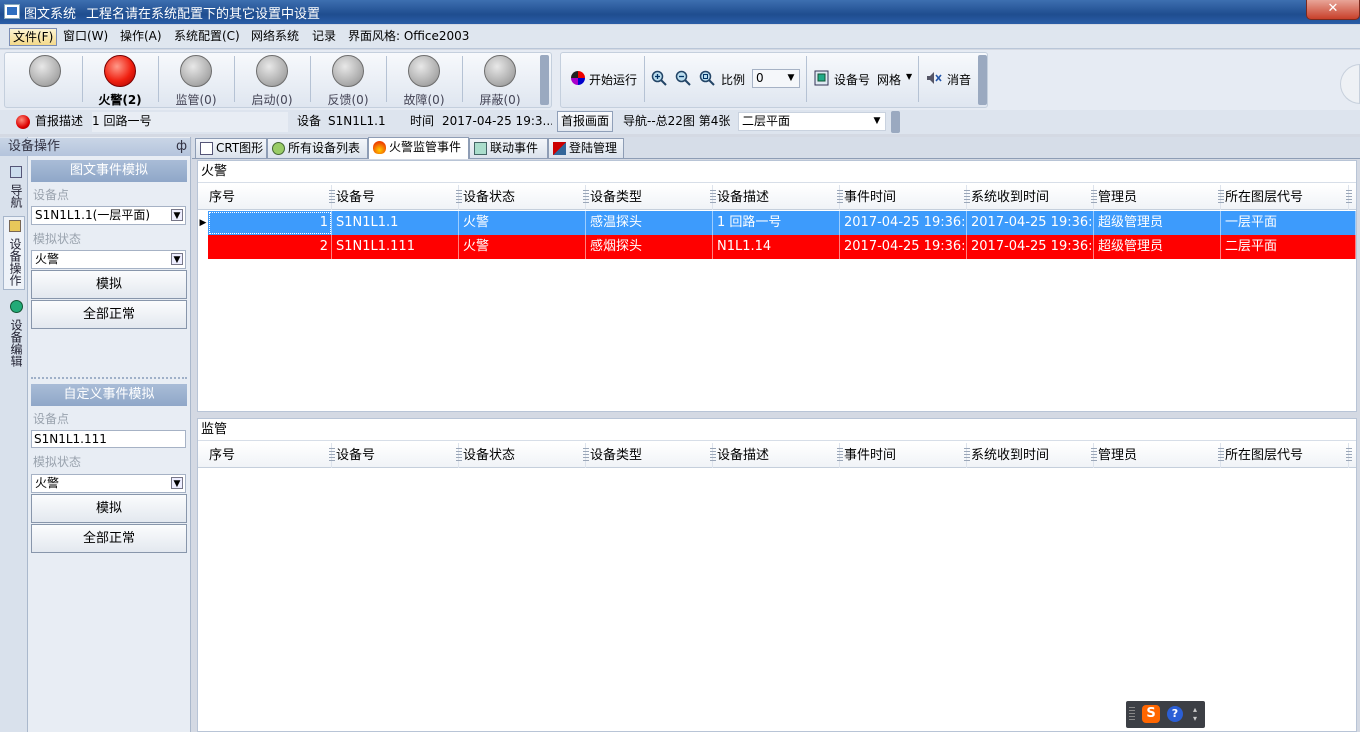 The width and height of the screenshot is (1360, 732). What do you see at coordinates (586, 148) in the screenshot?
I see `tab-login-manage: 登陆管理` at bounding box center [586, 148].